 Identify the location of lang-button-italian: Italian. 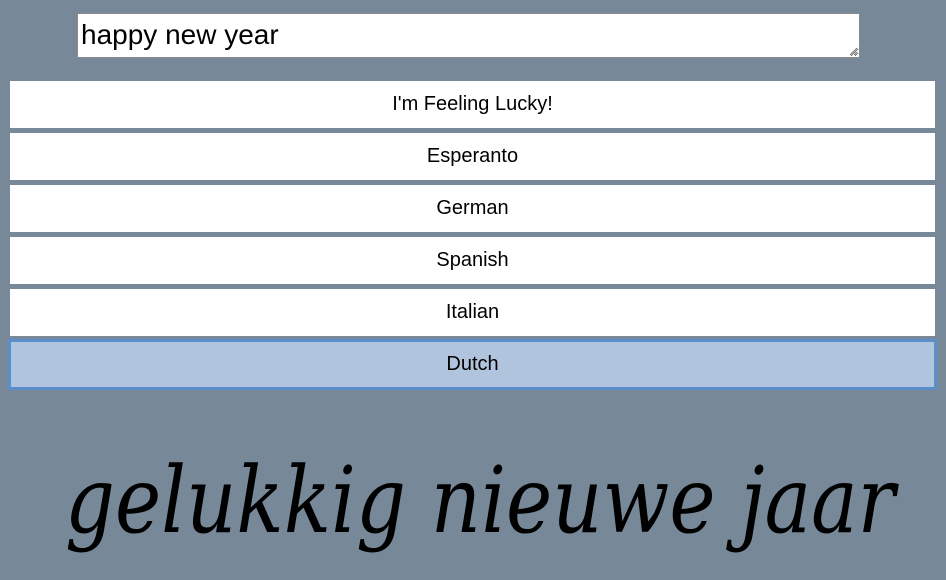
(472, 312).